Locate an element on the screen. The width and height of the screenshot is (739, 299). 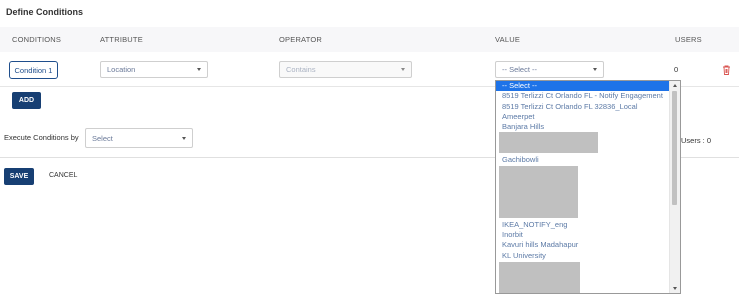
header-attribute: ATTRIBUTE is located at coordinates (121, 39).